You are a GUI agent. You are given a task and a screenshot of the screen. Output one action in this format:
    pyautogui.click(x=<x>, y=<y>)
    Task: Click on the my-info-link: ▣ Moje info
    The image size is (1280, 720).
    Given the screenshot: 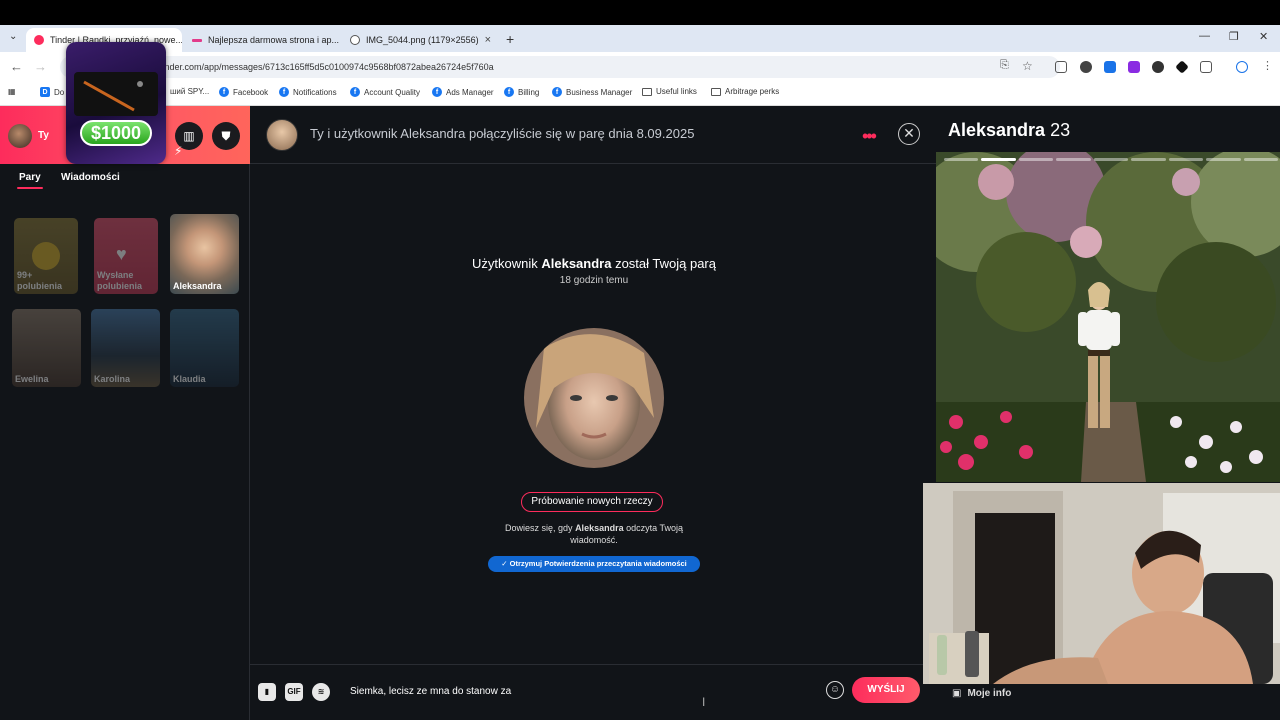 What is the action you would take?
    pyautogui.click(x=981, y=693)
    